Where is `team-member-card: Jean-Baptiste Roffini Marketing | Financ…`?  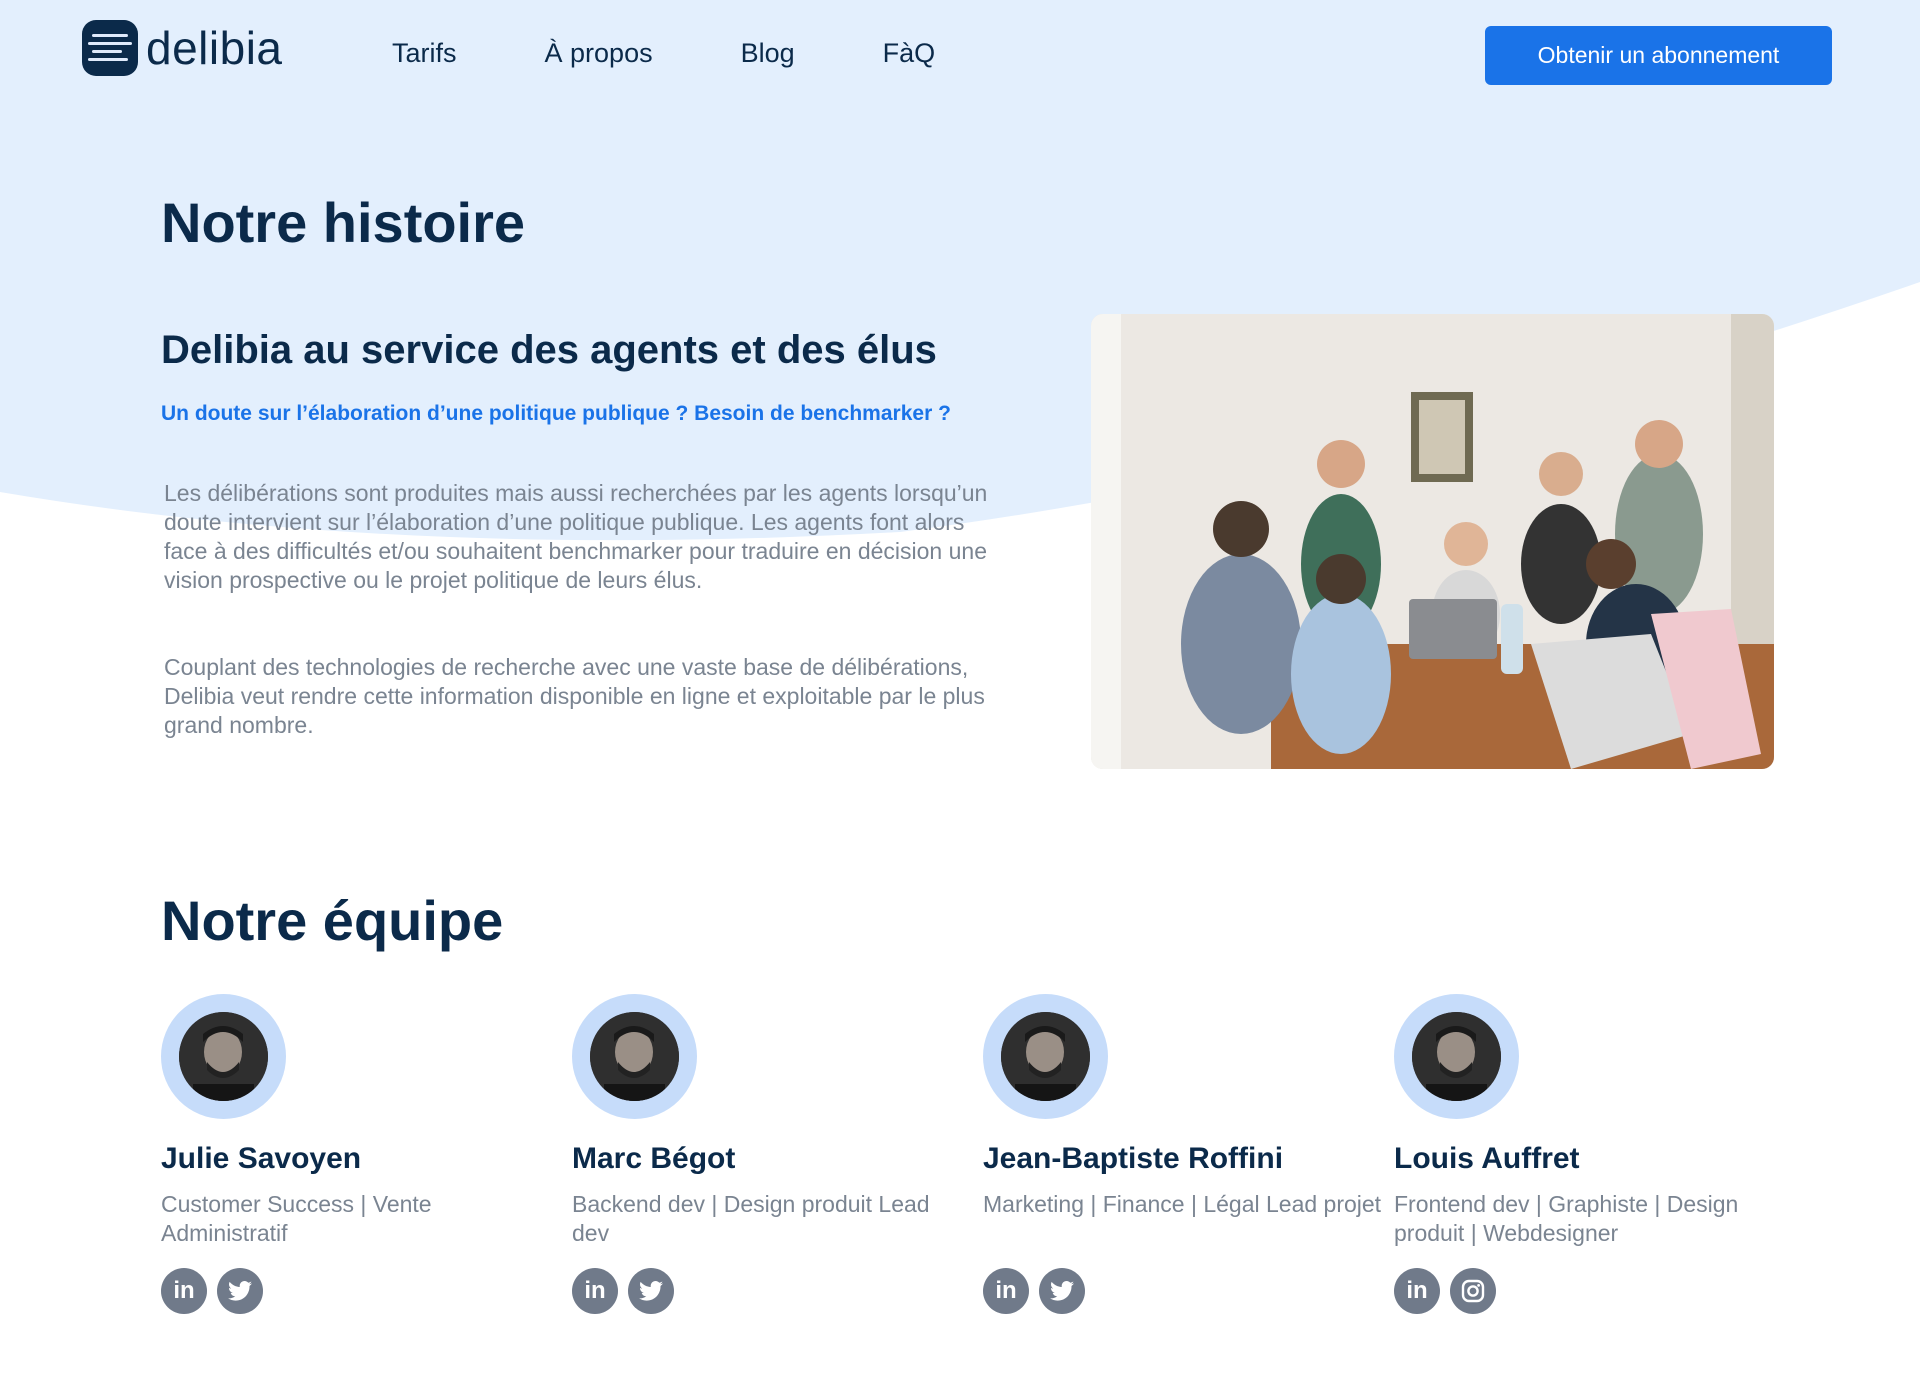 team-member-card: Jean-Baptiste Roffini Marketing | Financ… is located at coordinates (1183, 1154).